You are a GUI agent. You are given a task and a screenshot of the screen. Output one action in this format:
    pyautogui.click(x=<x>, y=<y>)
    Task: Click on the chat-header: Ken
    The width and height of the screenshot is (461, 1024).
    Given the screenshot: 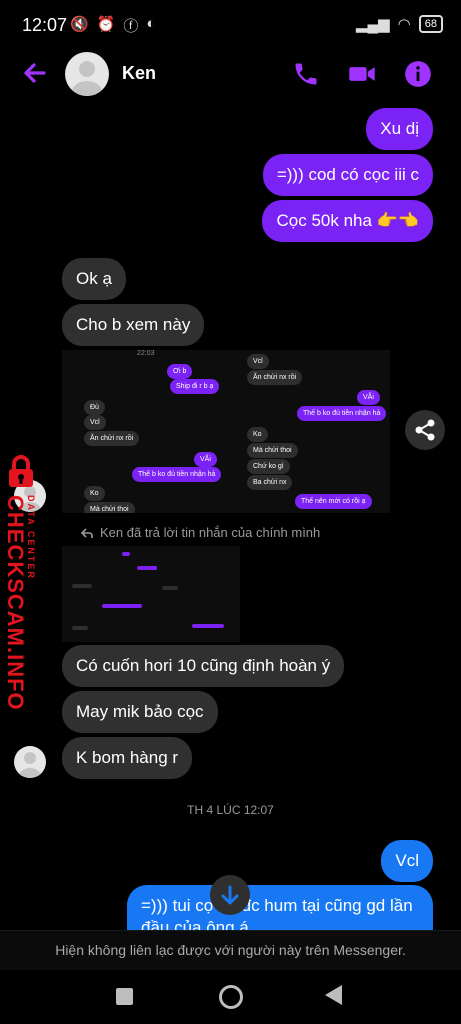 What is the action you would take?
    pyautogui.click(x=230, y=74)
    